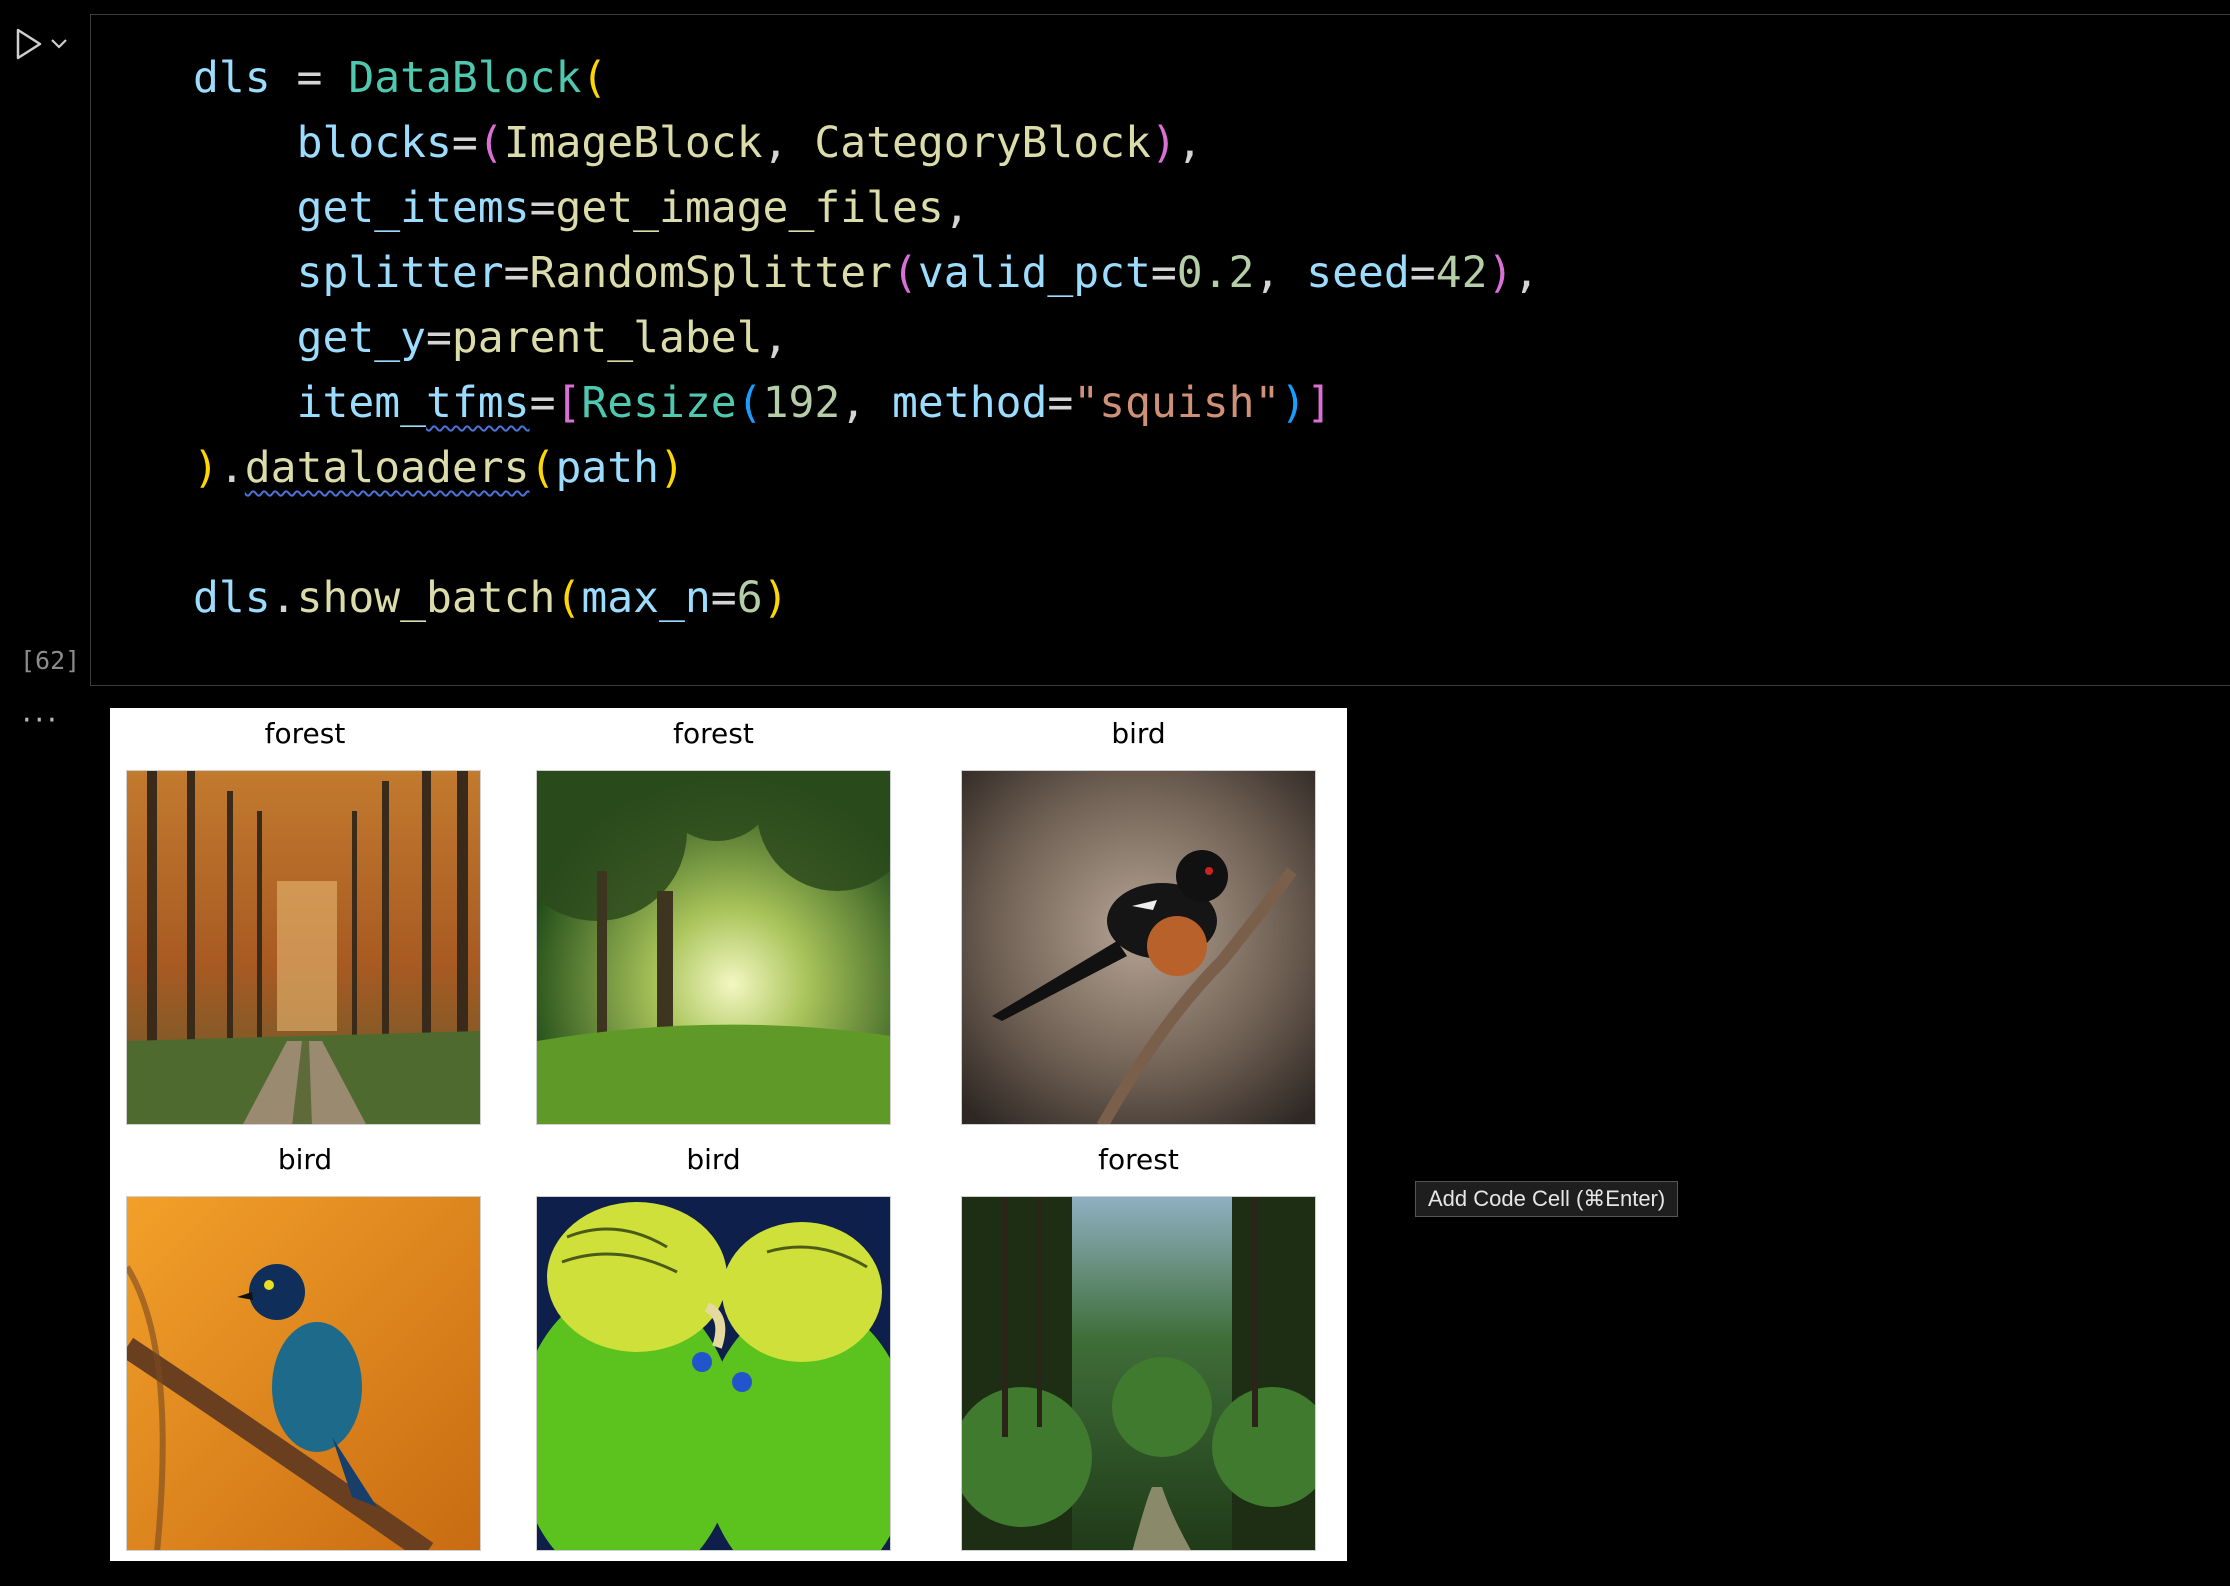 The image size is (2230, 1586). Describe the element at coordinates (303, 1373) in the screenshot. I see `image-starling-bird` at that location.